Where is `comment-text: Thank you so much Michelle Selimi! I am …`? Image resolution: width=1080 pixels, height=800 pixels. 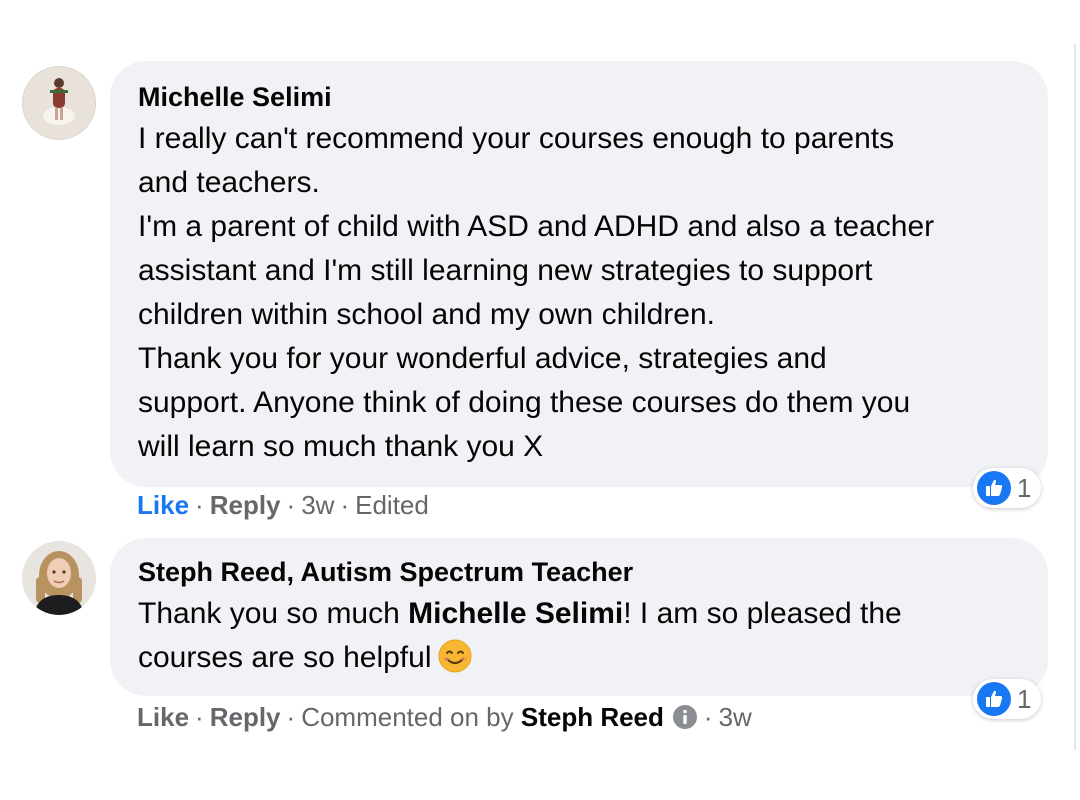 comment-text: Thank you so much Michelle Selimi! I am … is located at coordinates (579, 636).